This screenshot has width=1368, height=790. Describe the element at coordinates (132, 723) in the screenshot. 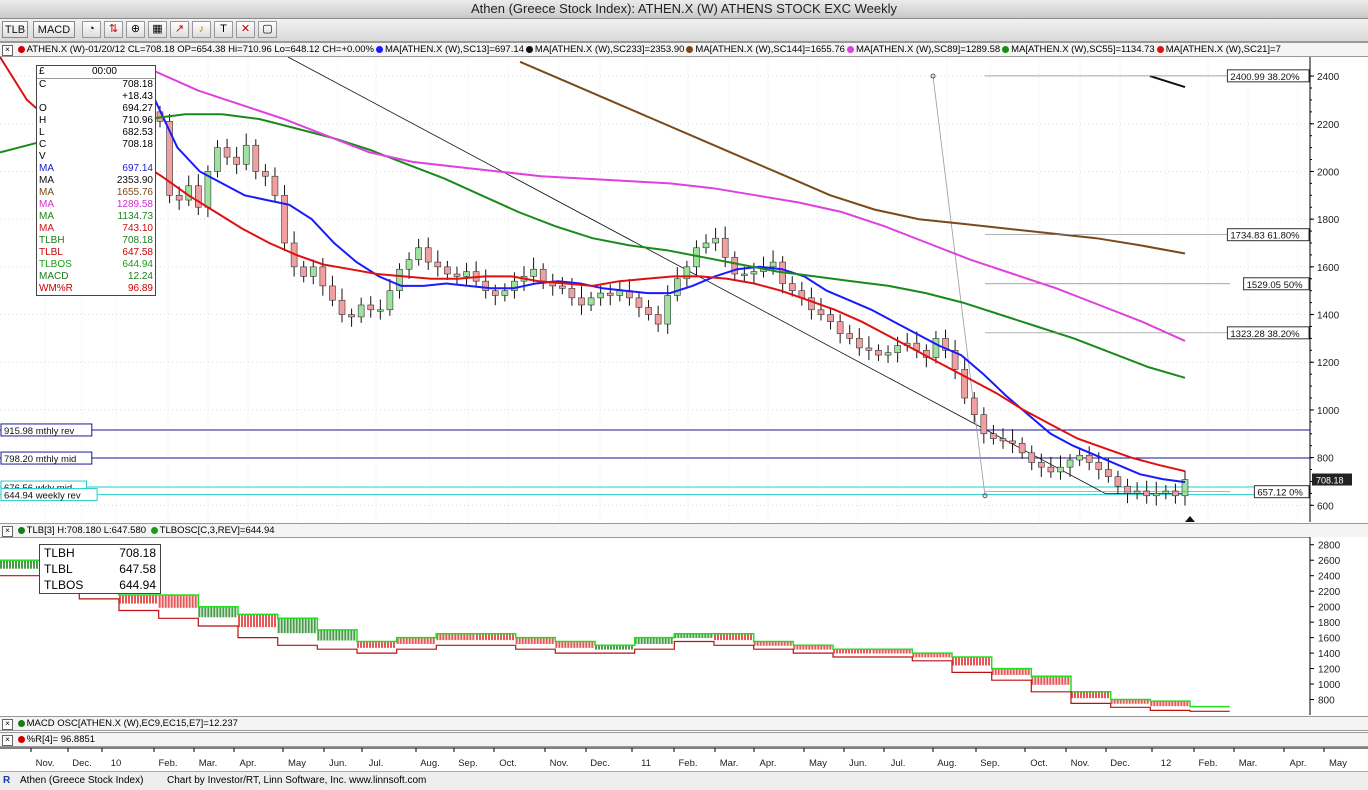

I see `macd-legend: MACD OSC[ATHEN.X (W),EC9,EC15,E7]=12.237` at that location.